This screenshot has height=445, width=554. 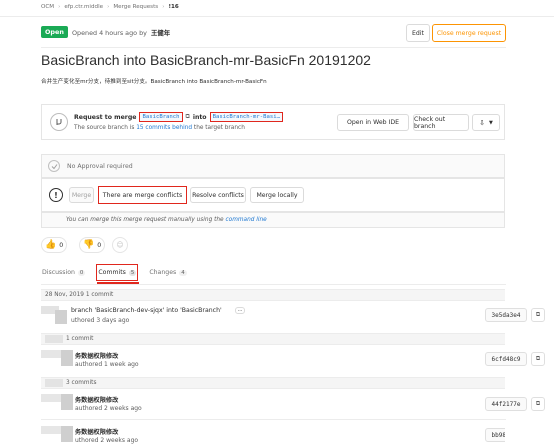 What do you see at coordinates (441, 122) in the screenshot?
I see `check-out-branch-button: Check out branch` at bounding box center [441, 122].